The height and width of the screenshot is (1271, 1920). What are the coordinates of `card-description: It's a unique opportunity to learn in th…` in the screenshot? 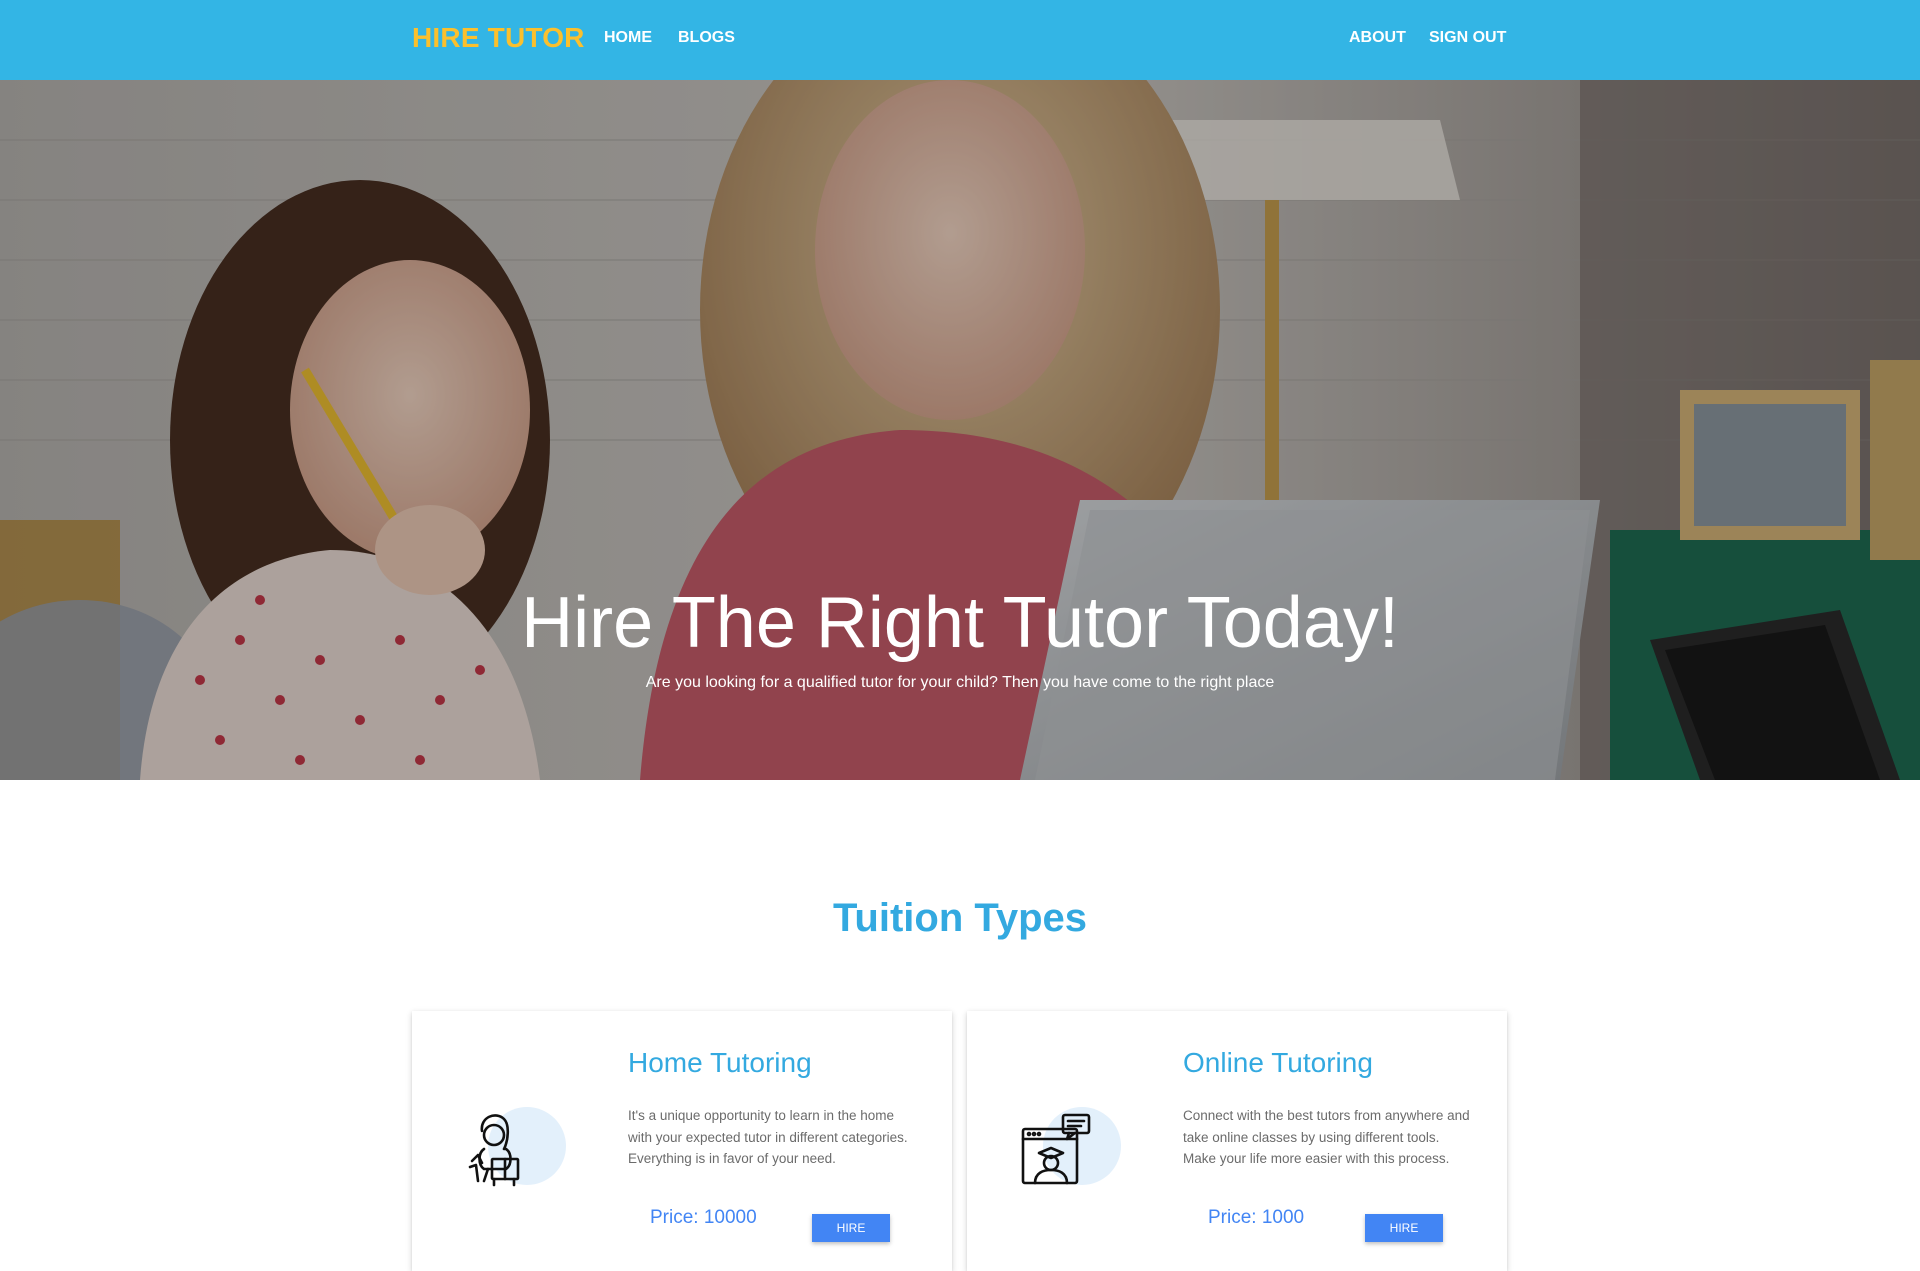 It's located at (768, 1137).